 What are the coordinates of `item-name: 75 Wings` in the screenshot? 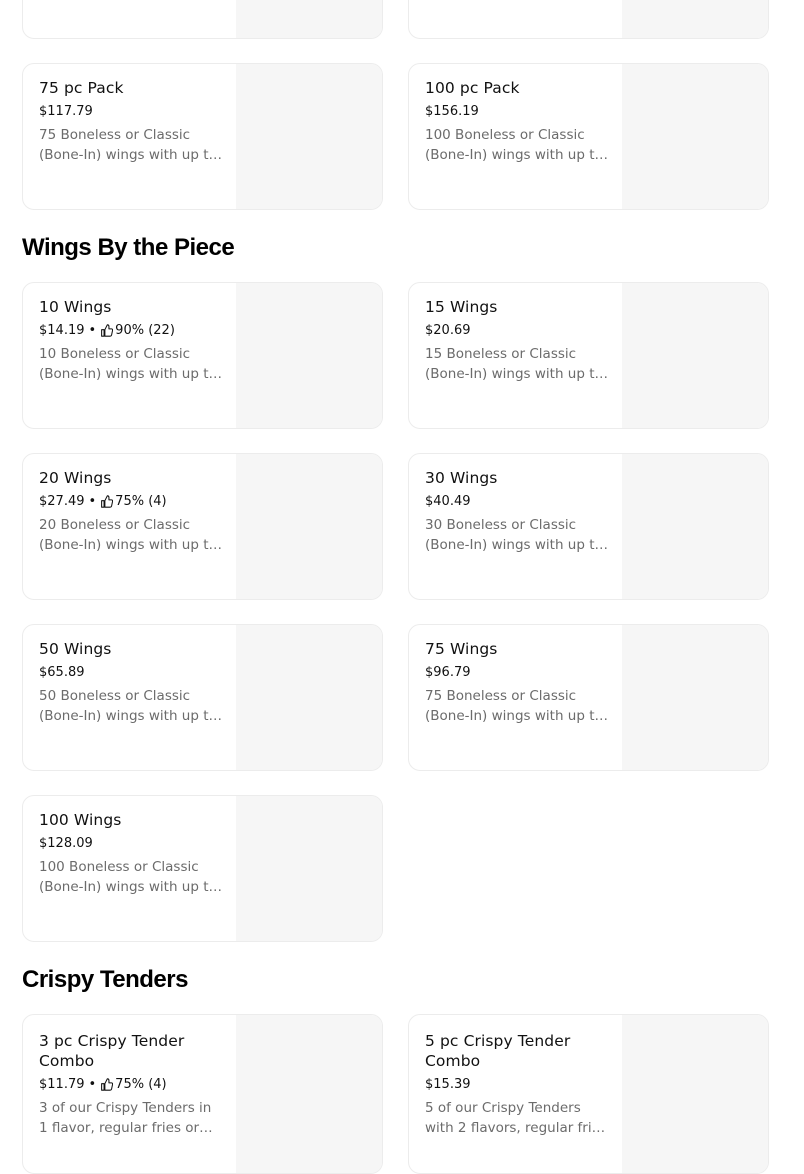 It's located at (461, 649).